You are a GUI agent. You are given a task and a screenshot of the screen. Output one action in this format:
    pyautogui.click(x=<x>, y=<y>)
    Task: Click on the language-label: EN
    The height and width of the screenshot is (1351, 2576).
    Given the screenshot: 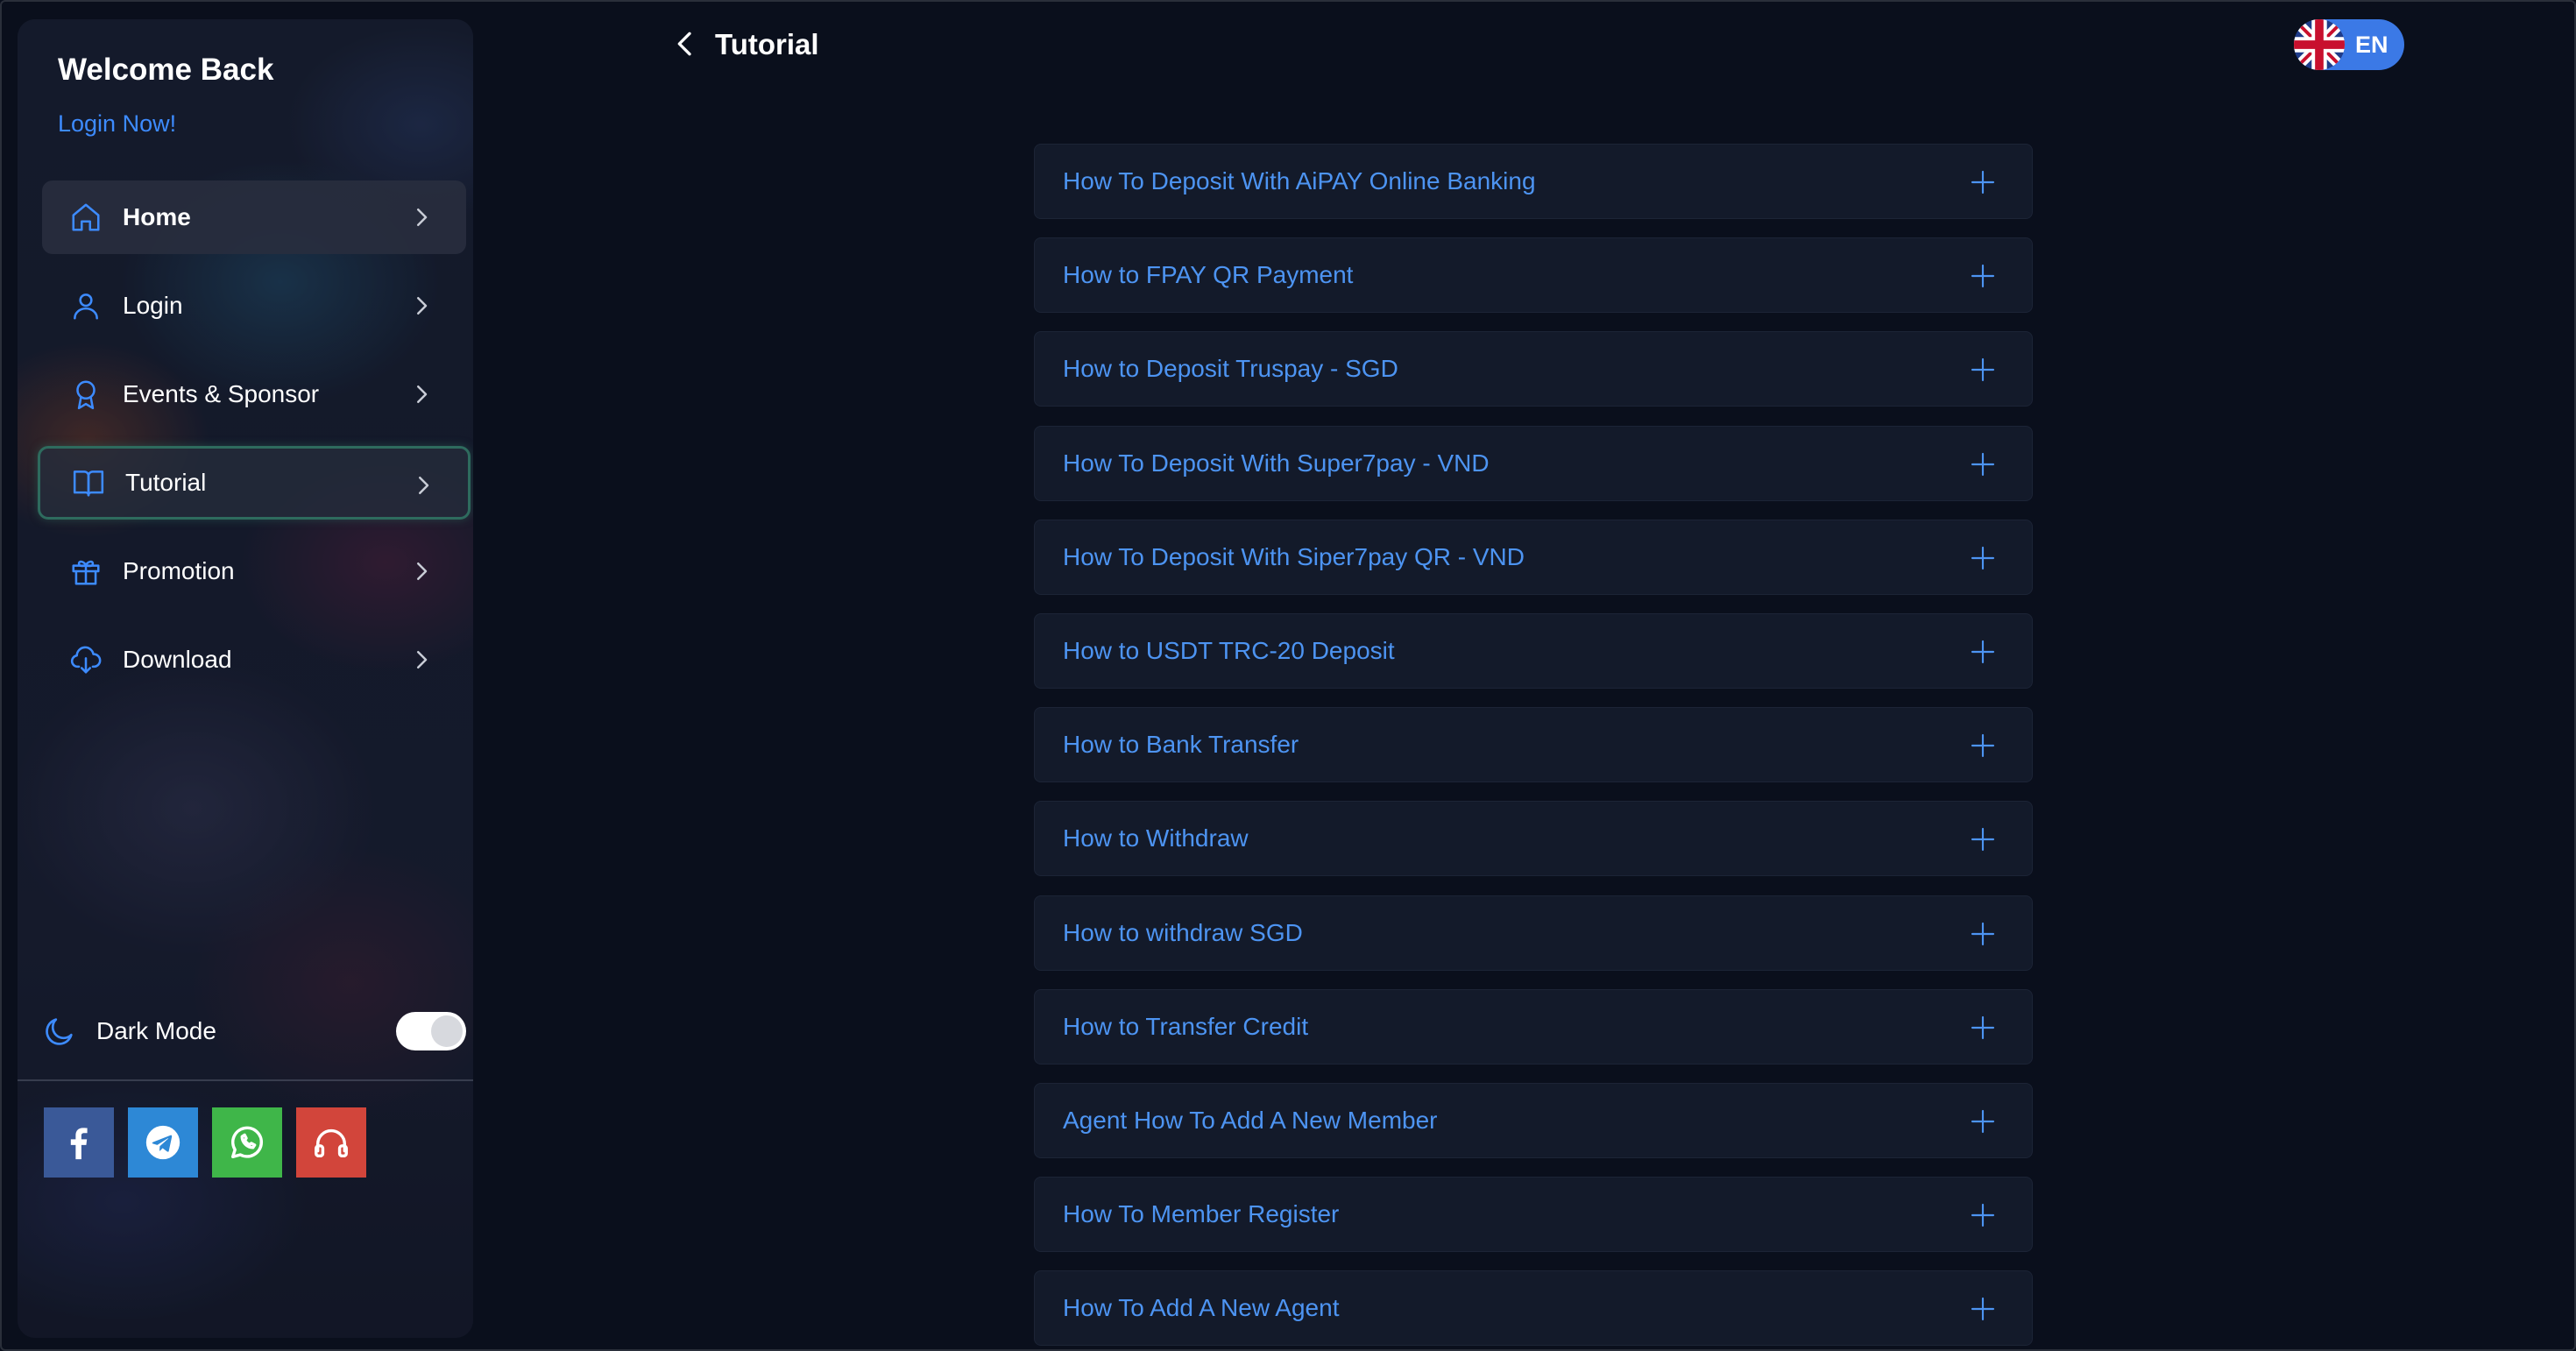 What is the action you would take?
    pyautogui.click(x=2371, y=44)
    